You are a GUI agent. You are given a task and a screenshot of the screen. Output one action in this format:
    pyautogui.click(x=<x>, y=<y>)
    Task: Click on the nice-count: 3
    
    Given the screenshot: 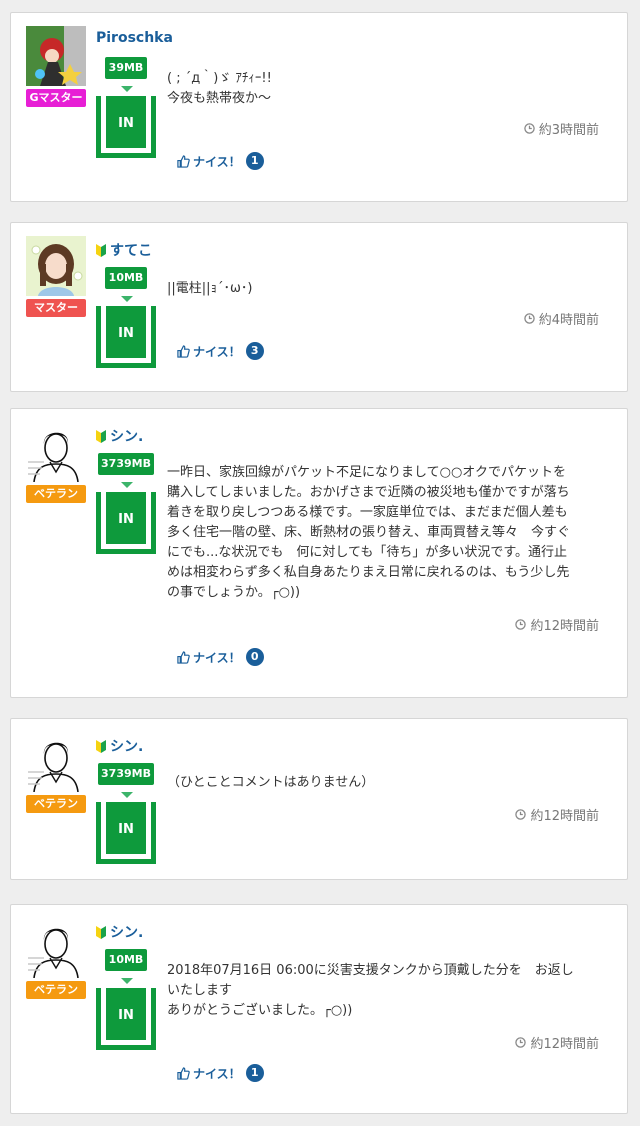 What is the action you would take?
    pyautogui.click(x=254, y=351)
    